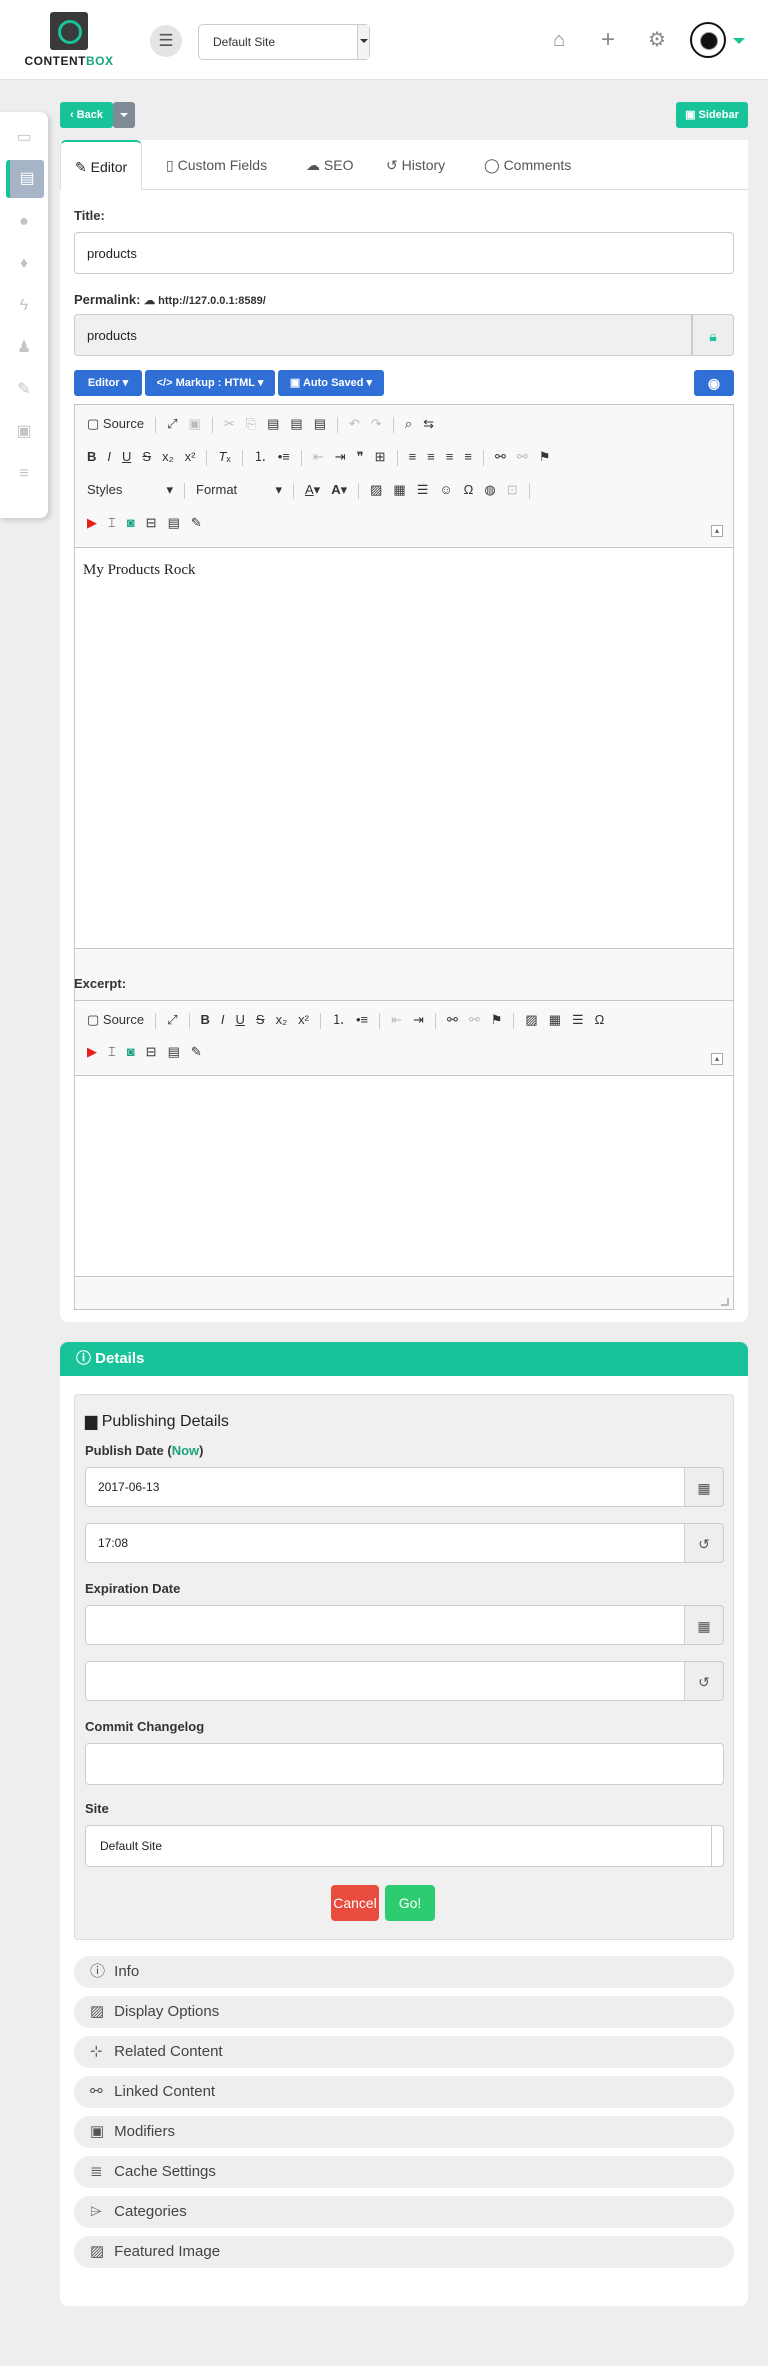 This screenshot has height=2366, width=768. What do you see at coordinates (195, 424) in the screenshot?
I see `preview-icon: ▣` at bounding box center [195, 424].